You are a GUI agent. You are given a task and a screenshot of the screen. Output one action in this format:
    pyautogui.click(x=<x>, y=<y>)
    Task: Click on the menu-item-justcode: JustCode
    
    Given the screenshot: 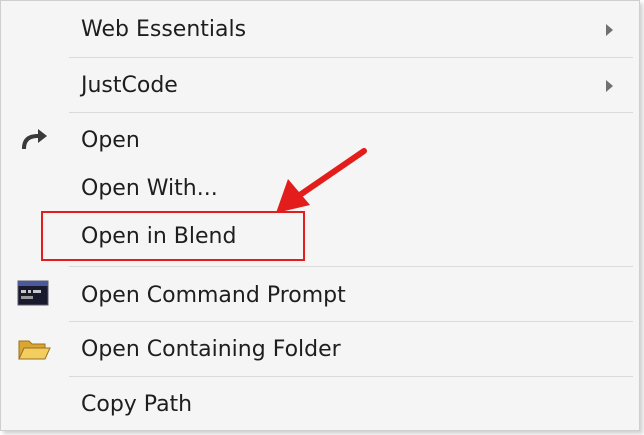 What is the action you would take?
    pyautogui.click(x=320, y=85)
    